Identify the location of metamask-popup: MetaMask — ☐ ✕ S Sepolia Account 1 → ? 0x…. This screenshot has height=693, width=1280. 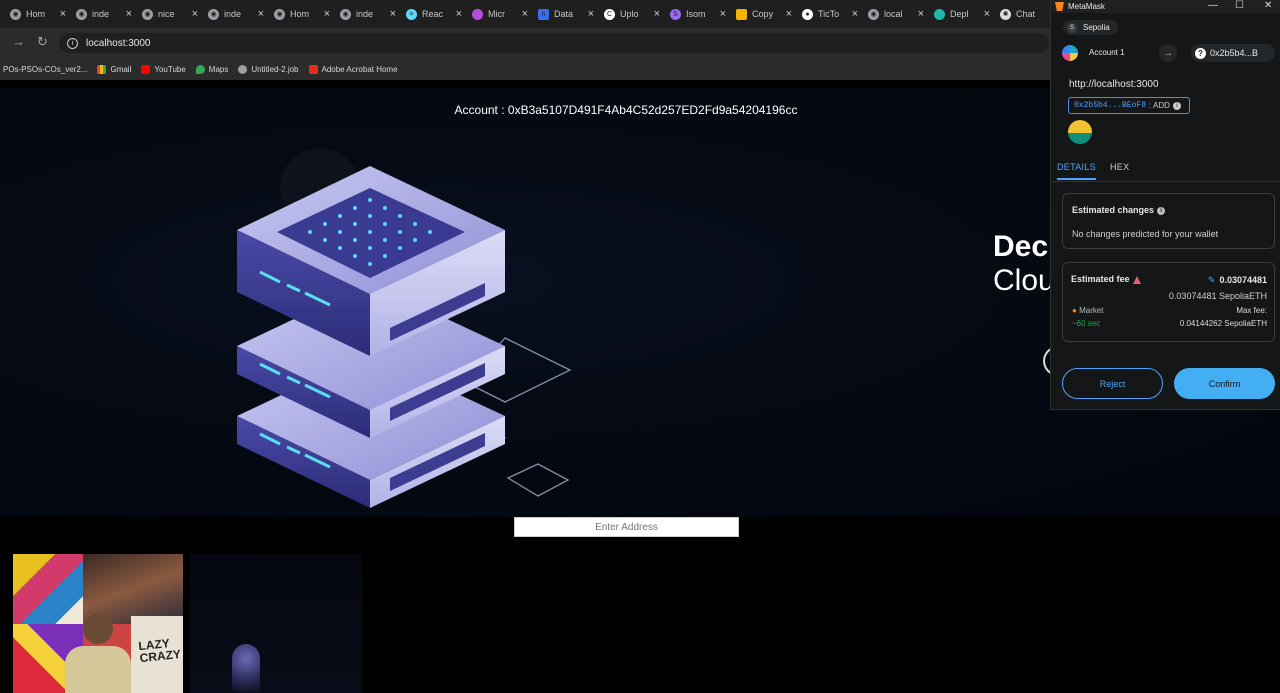
(1165, 205).